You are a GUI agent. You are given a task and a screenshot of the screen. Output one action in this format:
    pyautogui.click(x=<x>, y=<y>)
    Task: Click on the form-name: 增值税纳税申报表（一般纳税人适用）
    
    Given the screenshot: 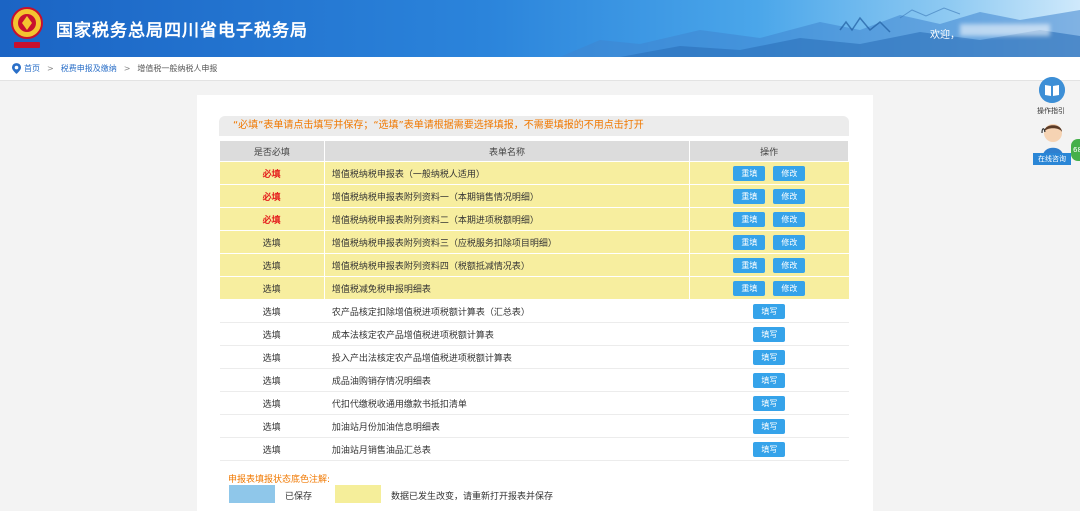 What is the action you would take?
    pyautogui.click(x=507, y=173)
    